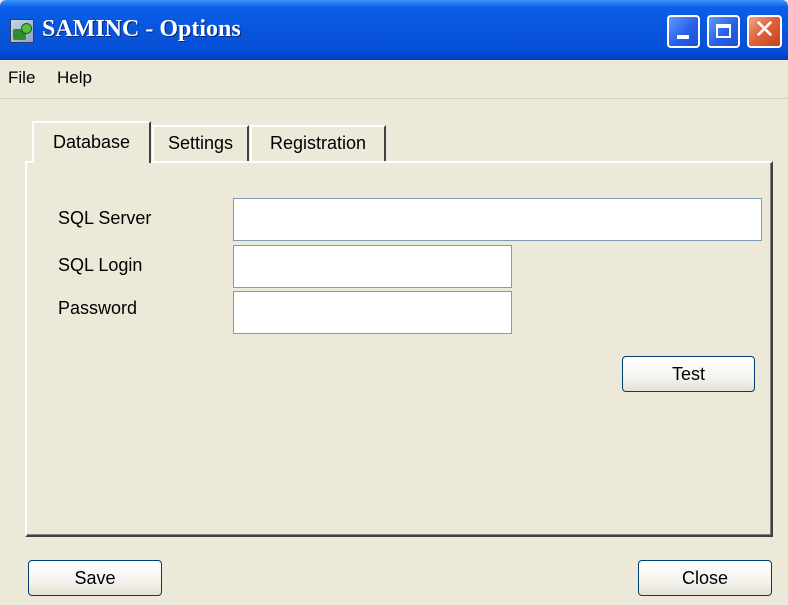 The width and height of the screenshot is (788, 605). Describe the element at coordinates (21, 78) in the screenshot. I see `menu-file: File` at that location.